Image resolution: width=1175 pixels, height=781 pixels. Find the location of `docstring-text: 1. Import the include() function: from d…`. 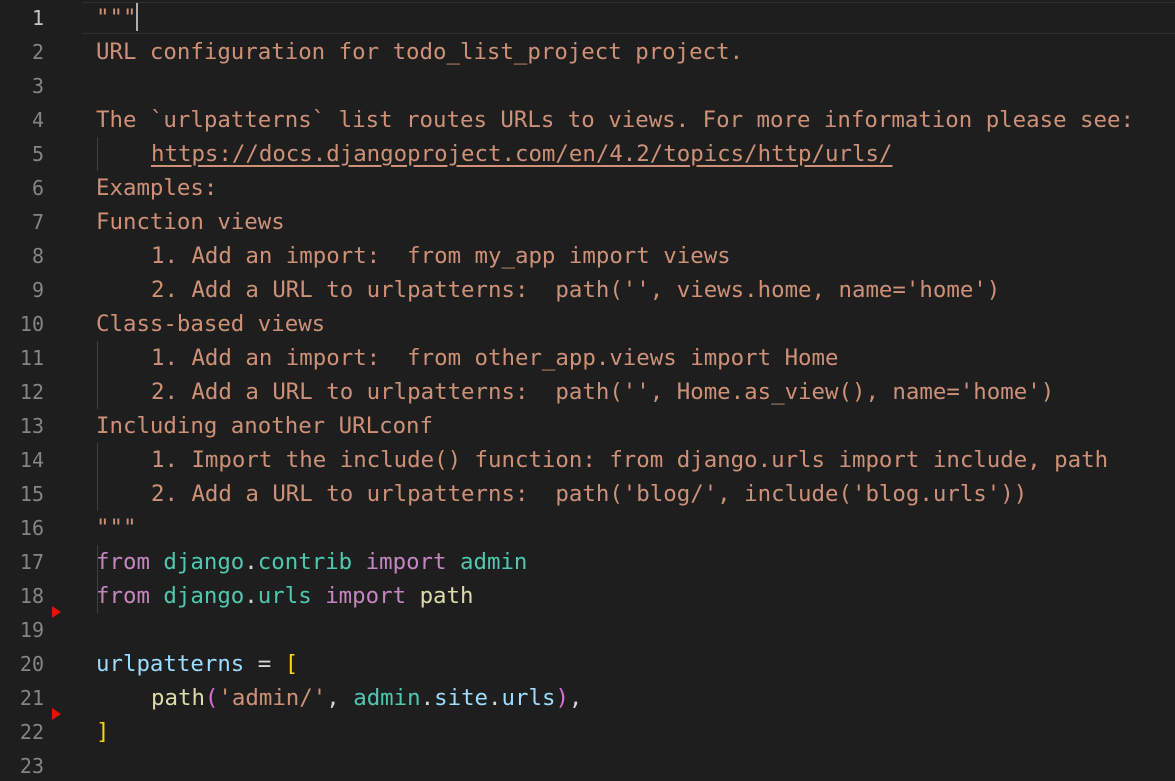

docstring-text: 1. Import the include() function: from d… is located at coordinates (630, 460).